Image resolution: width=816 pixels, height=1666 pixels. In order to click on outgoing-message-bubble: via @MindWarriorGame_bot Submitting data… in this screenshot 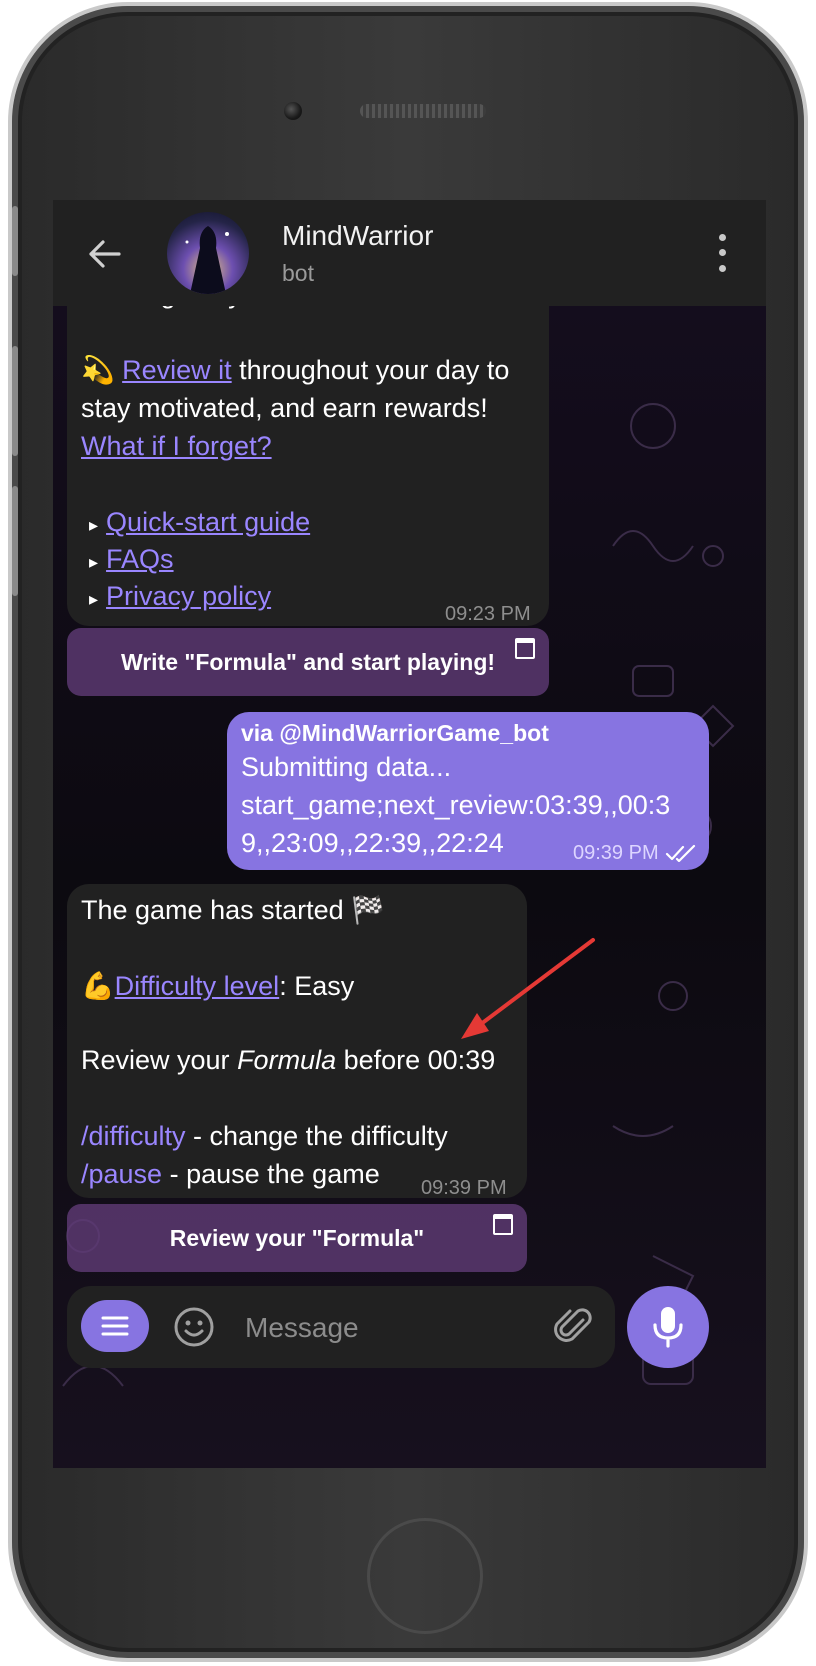, I will do `click(468, 791)`.